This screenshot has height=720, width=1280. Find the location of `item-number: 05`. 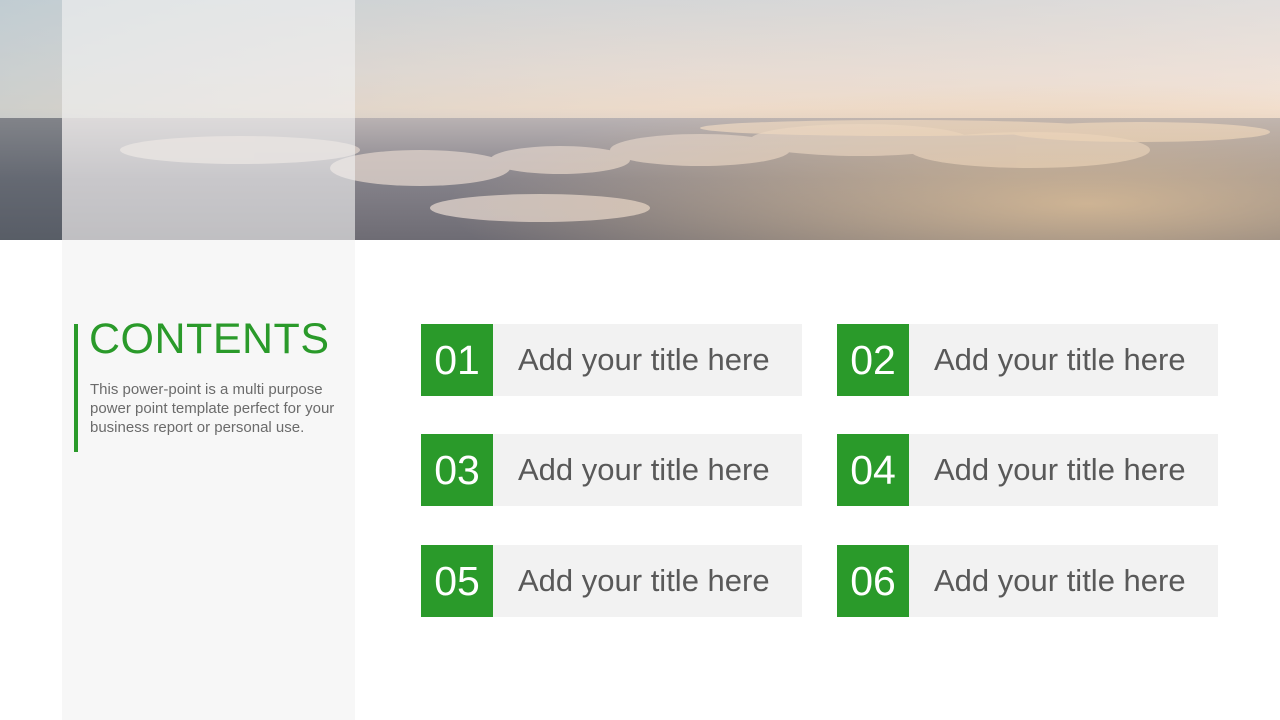

item-number: 05 is located at coordinates (457, 581).